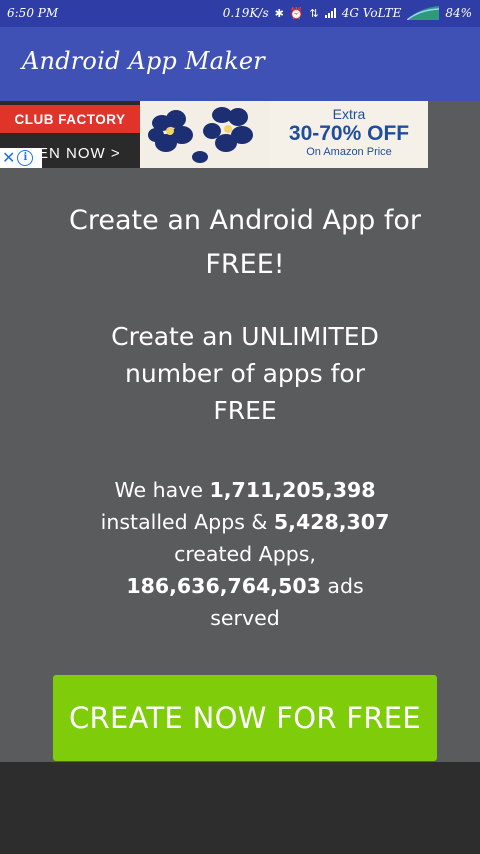 The height and width of the screenshot is (854, 480). I want to click on app-title: Android App Maker, so click(143, 61).